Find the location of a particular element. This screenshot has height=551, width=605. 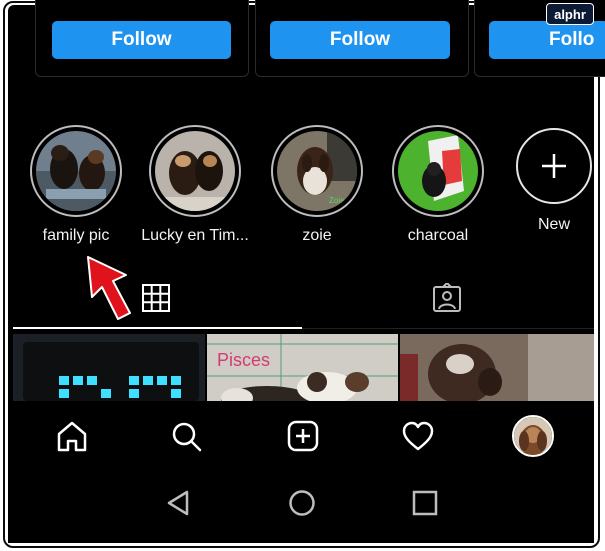

system-home-button is located at coordinates (302, 503).